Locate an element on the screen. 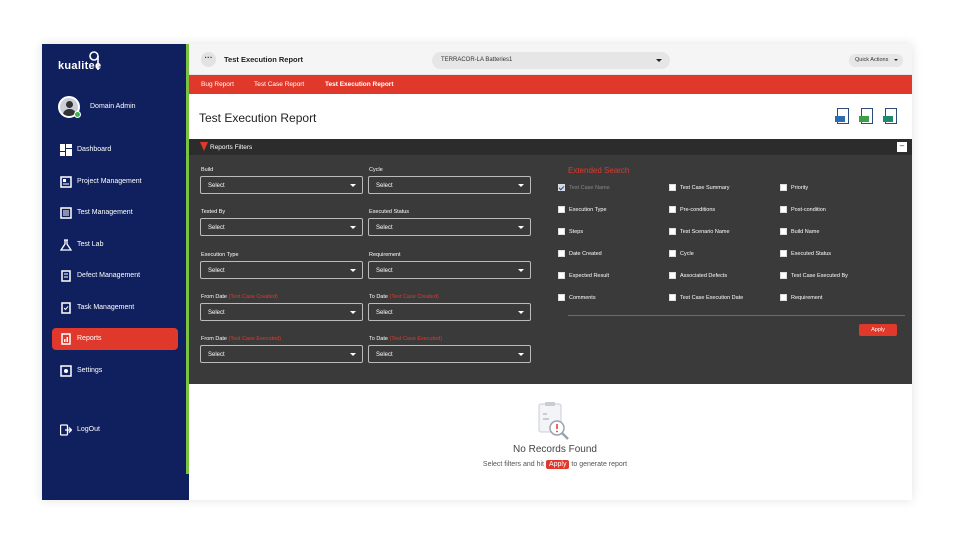 The image size is (957, 545). project-select: TERRACOR-LA Batteries1 is located at coordinates (551, 60).